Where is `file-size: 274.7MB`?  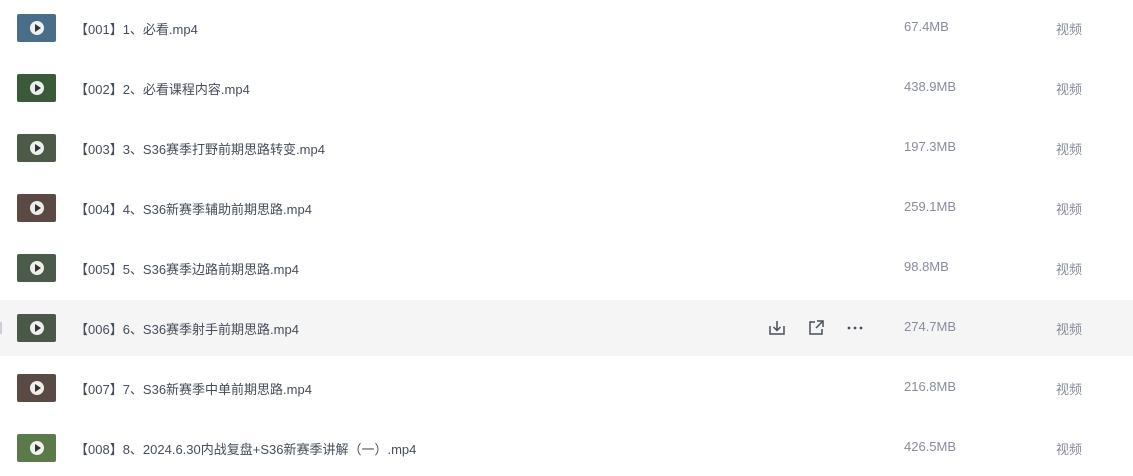 file-size: 274.7MB is located at coordinates (930, 326).